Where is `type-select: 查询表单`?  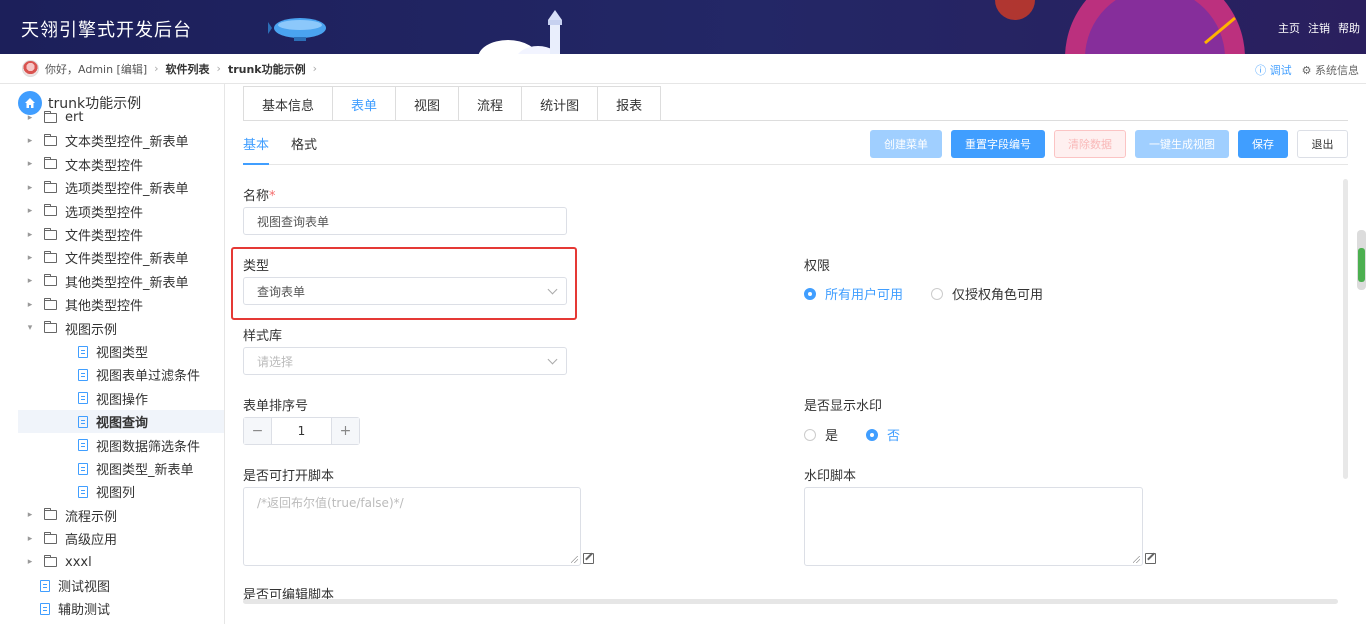
type-select: 查询表单 is located at coordinates (405, 291).